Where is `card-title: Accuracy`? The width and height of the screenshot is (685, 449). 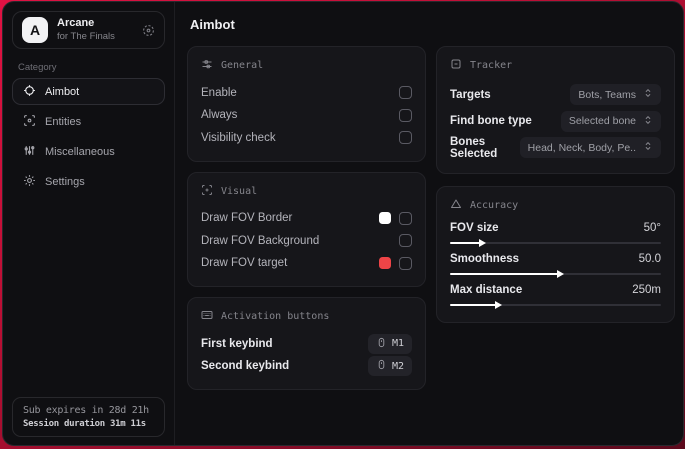 card-title: Accuracy is located at coordinates (494, 205).